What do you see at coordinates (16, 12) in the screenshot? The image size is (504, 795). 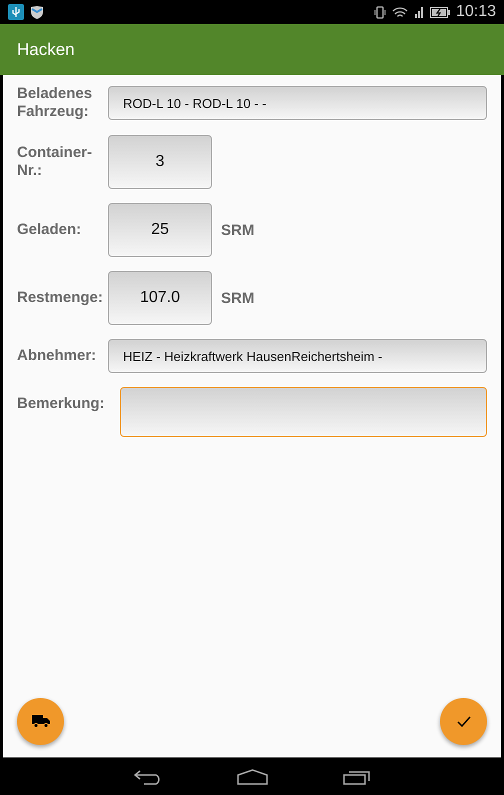 I see `usb-icon` at bounding box center [16, 12].